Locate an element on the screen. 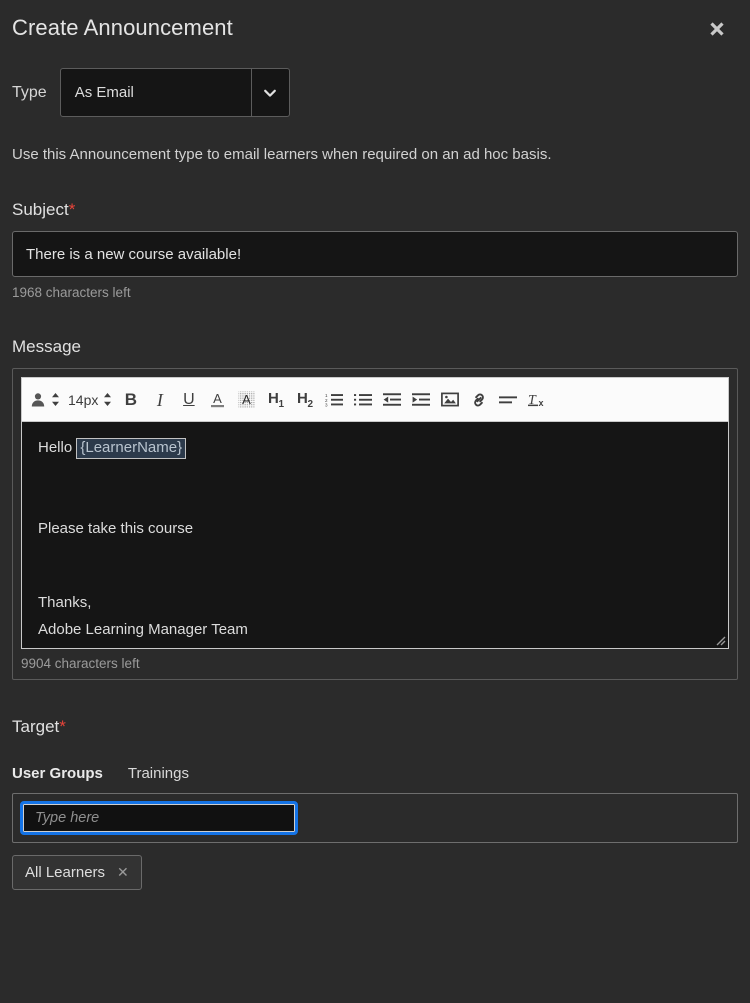  close-icon: ✕ is located at coordinates (123, 872).